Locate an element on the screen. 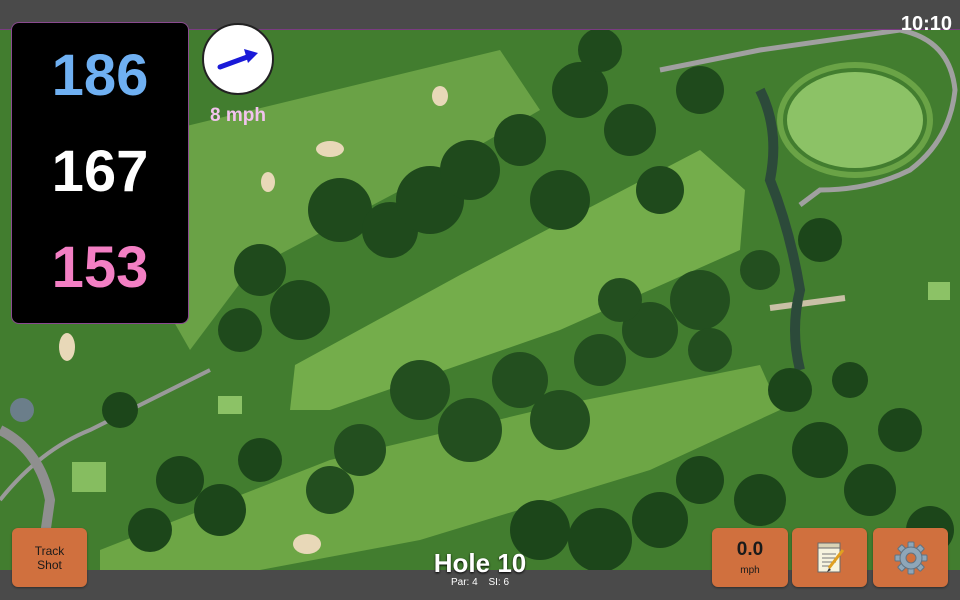  notes-button is located at coordinates (829, 557).